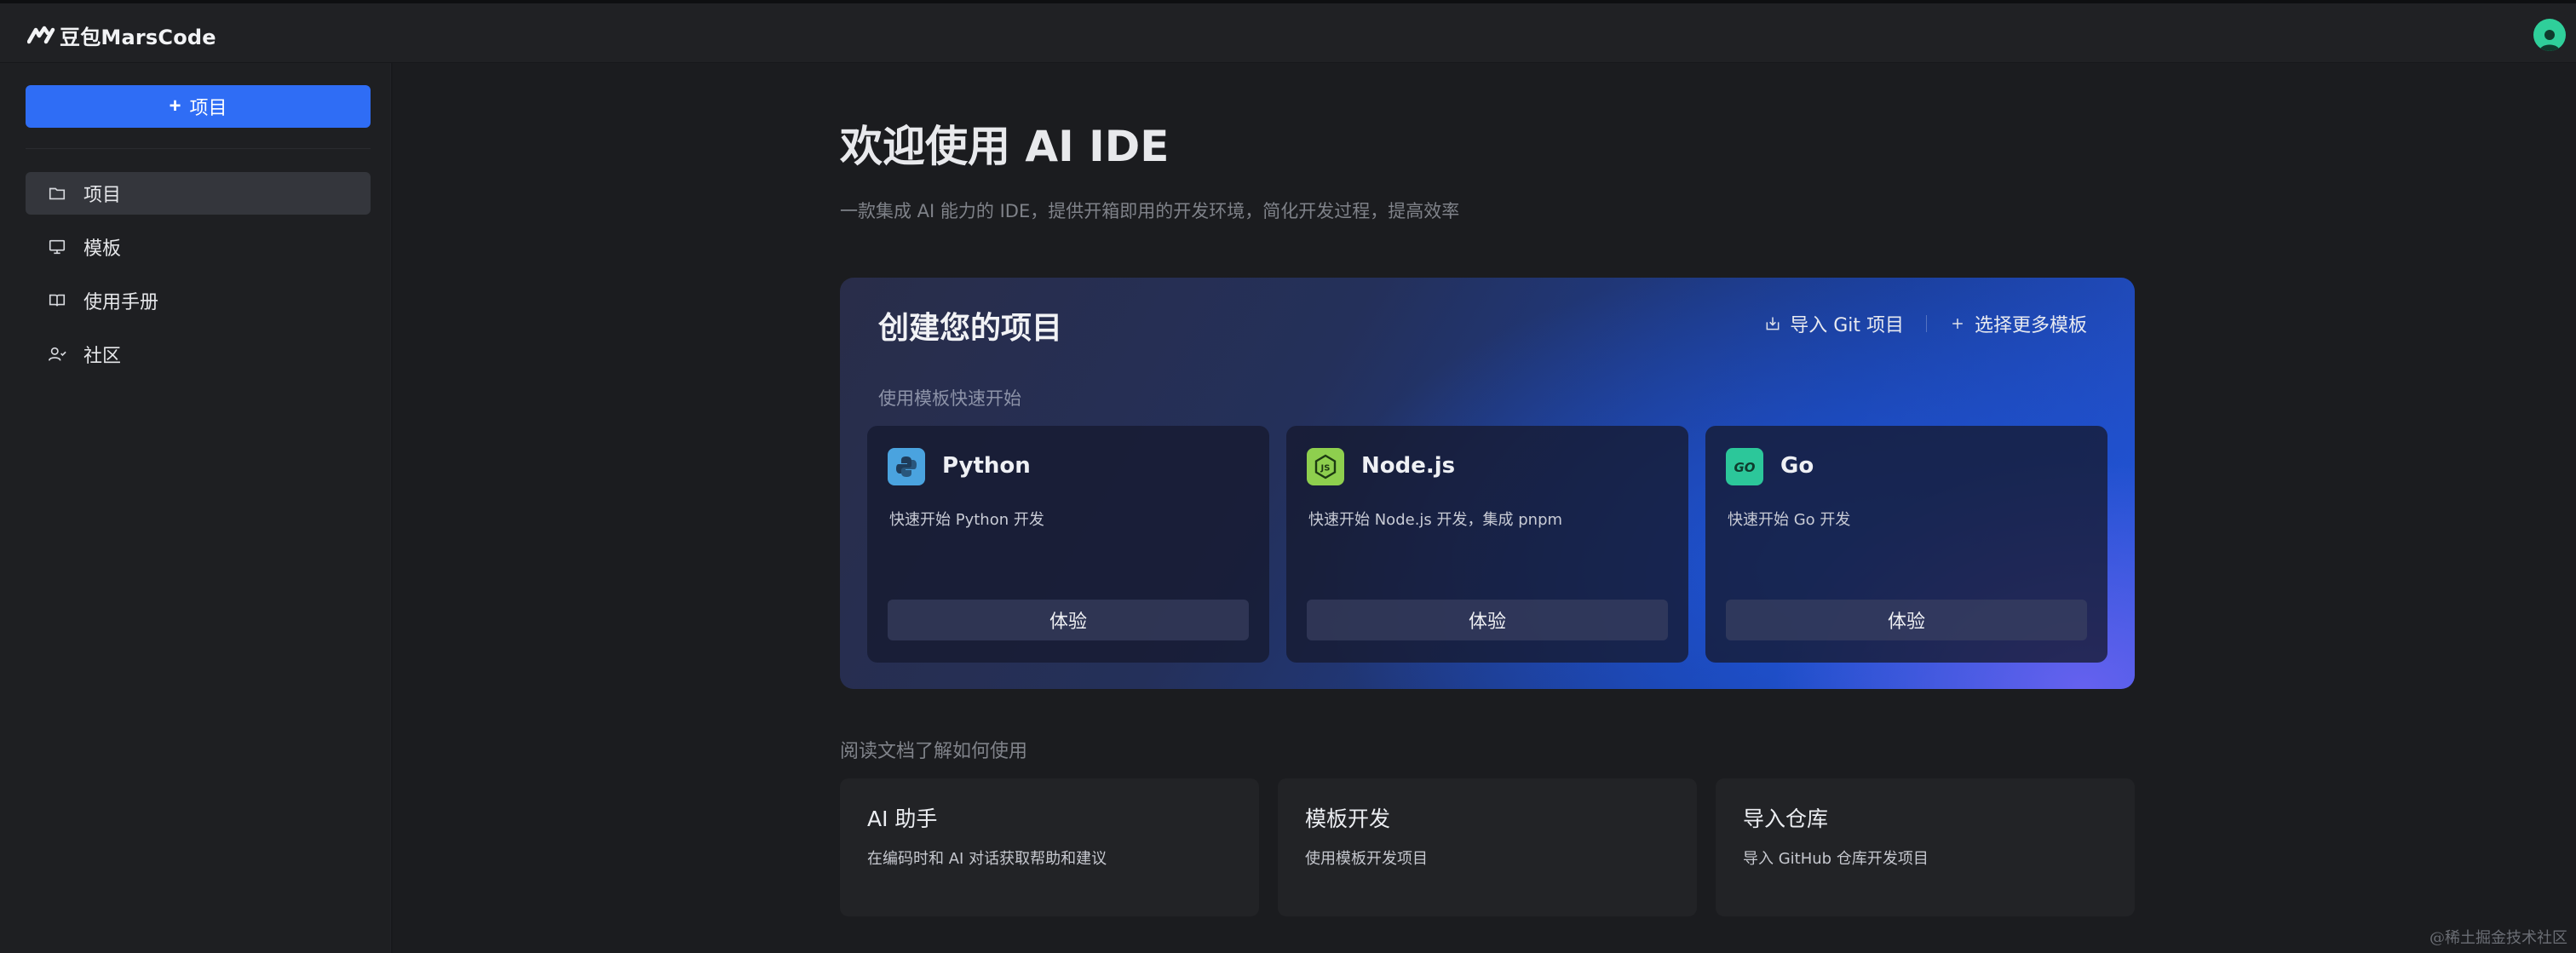  I want to click on more-templates-button: 选择更多模板, so click(2018, 323).